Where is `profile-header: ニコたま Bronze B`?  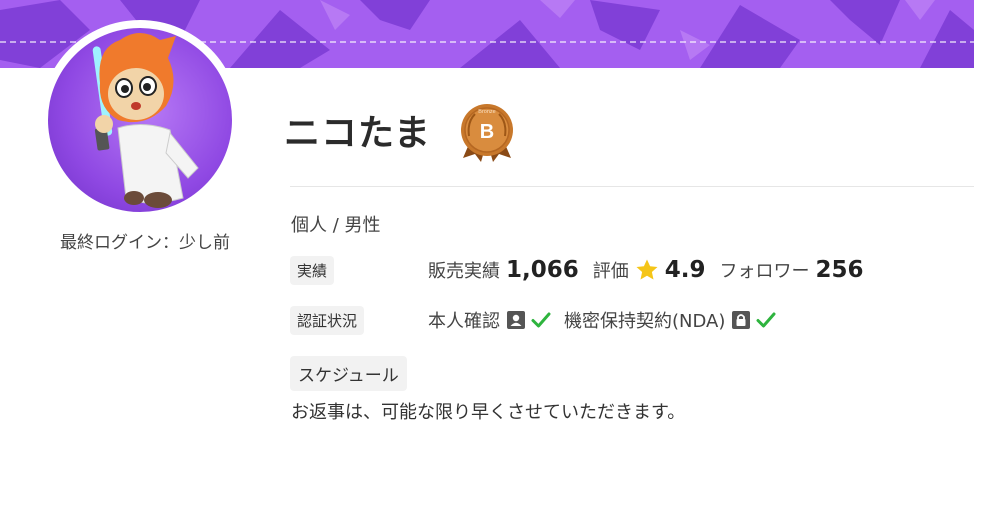
profile-header: ニコたま Bronze B is located at coordinates (401, 131).